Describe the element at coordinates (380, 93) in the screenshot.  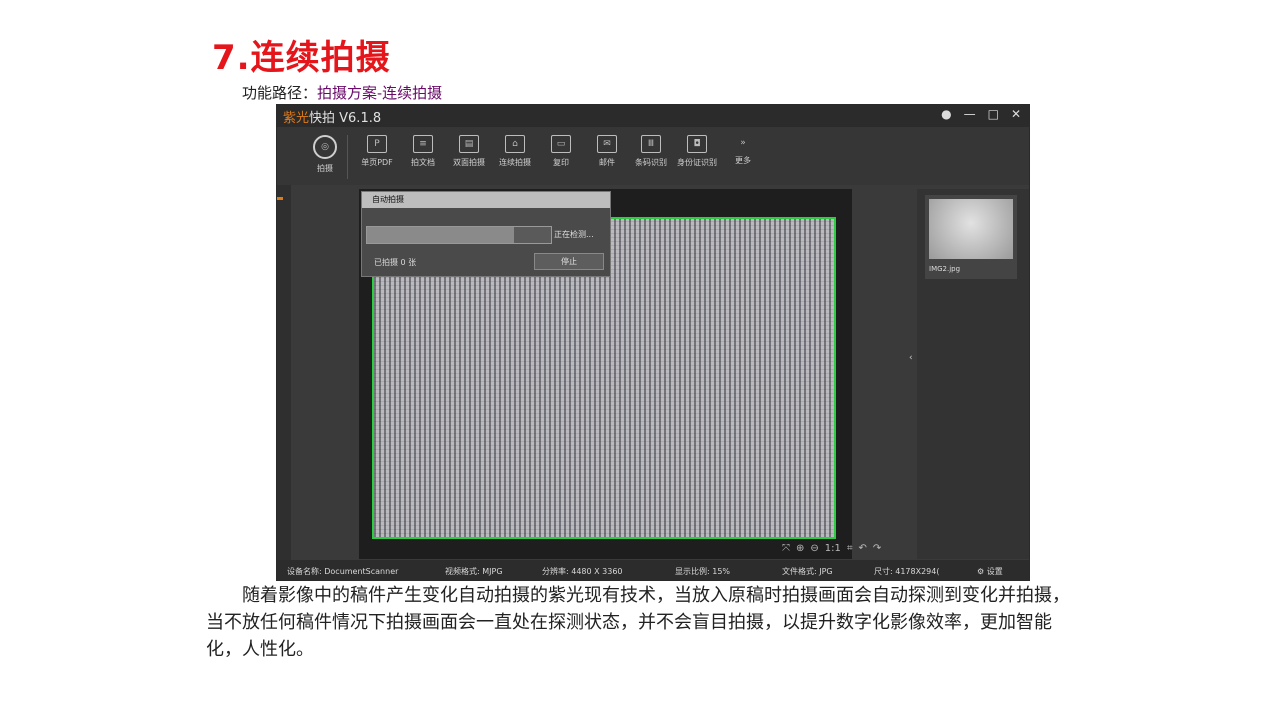
I see `path-value: 拍摄方案-连续拍摄` at that location.